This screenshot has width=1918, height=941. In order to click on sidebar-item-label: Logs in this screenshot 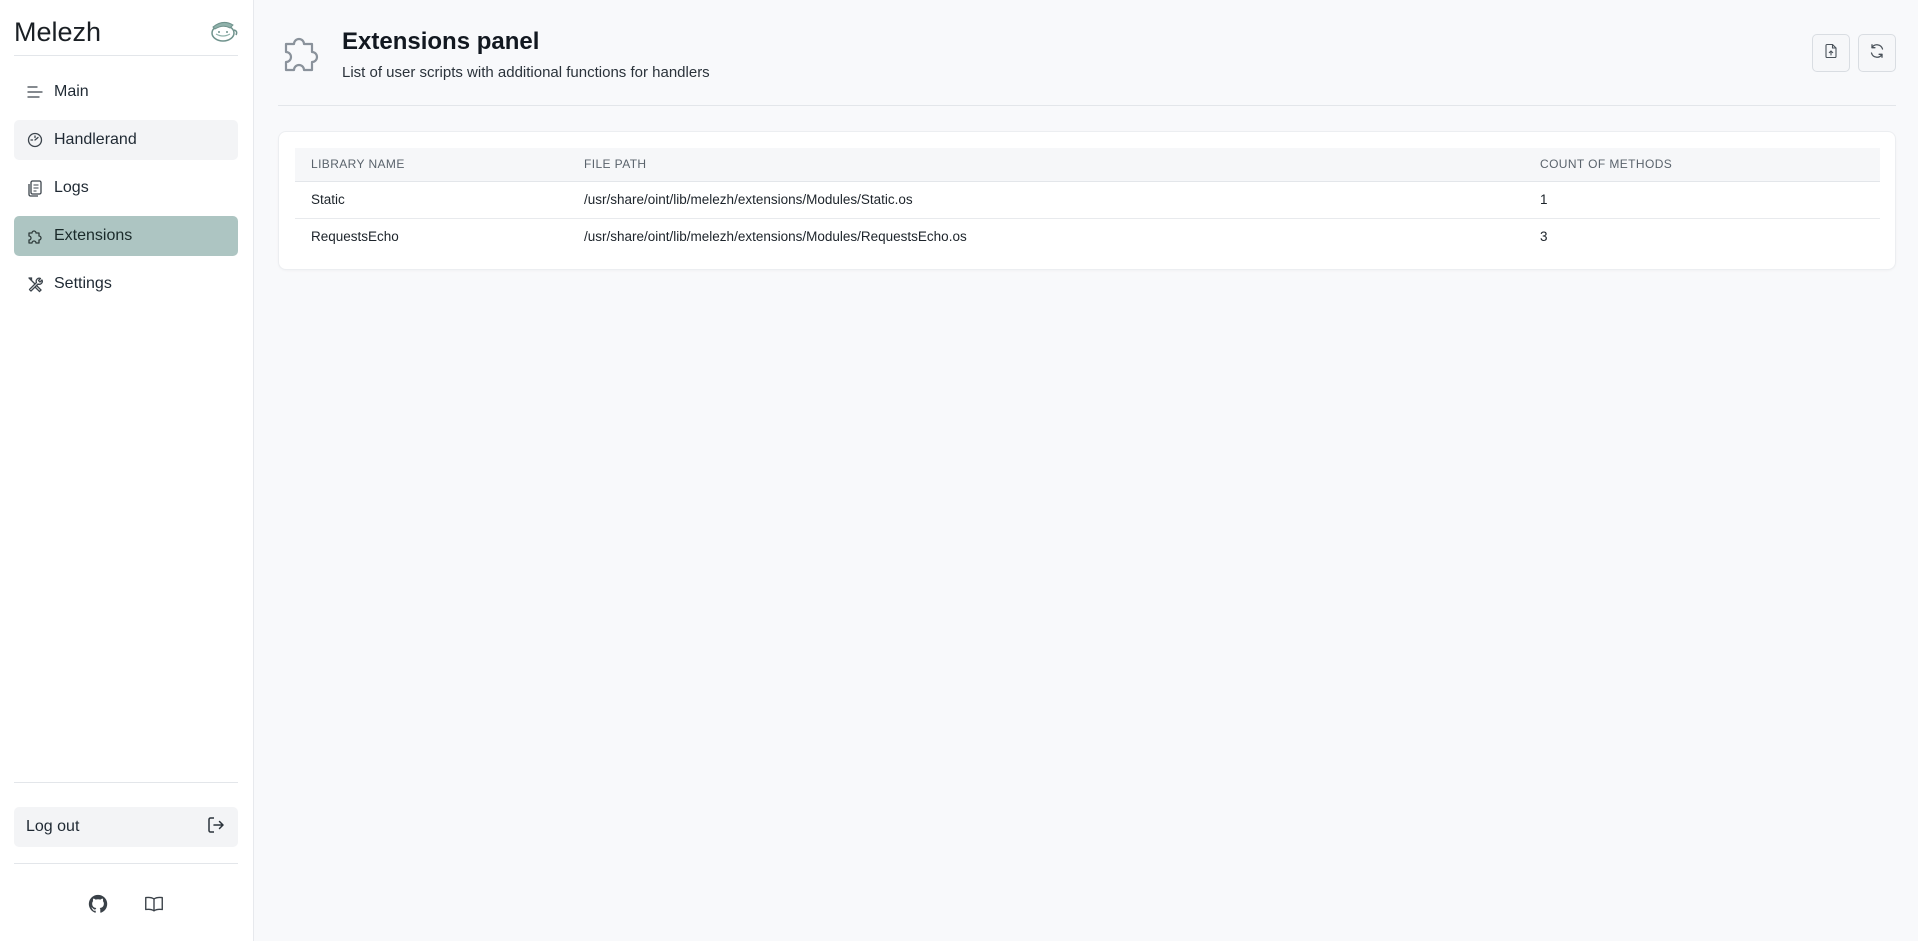, I will do `click(71, 187)`.